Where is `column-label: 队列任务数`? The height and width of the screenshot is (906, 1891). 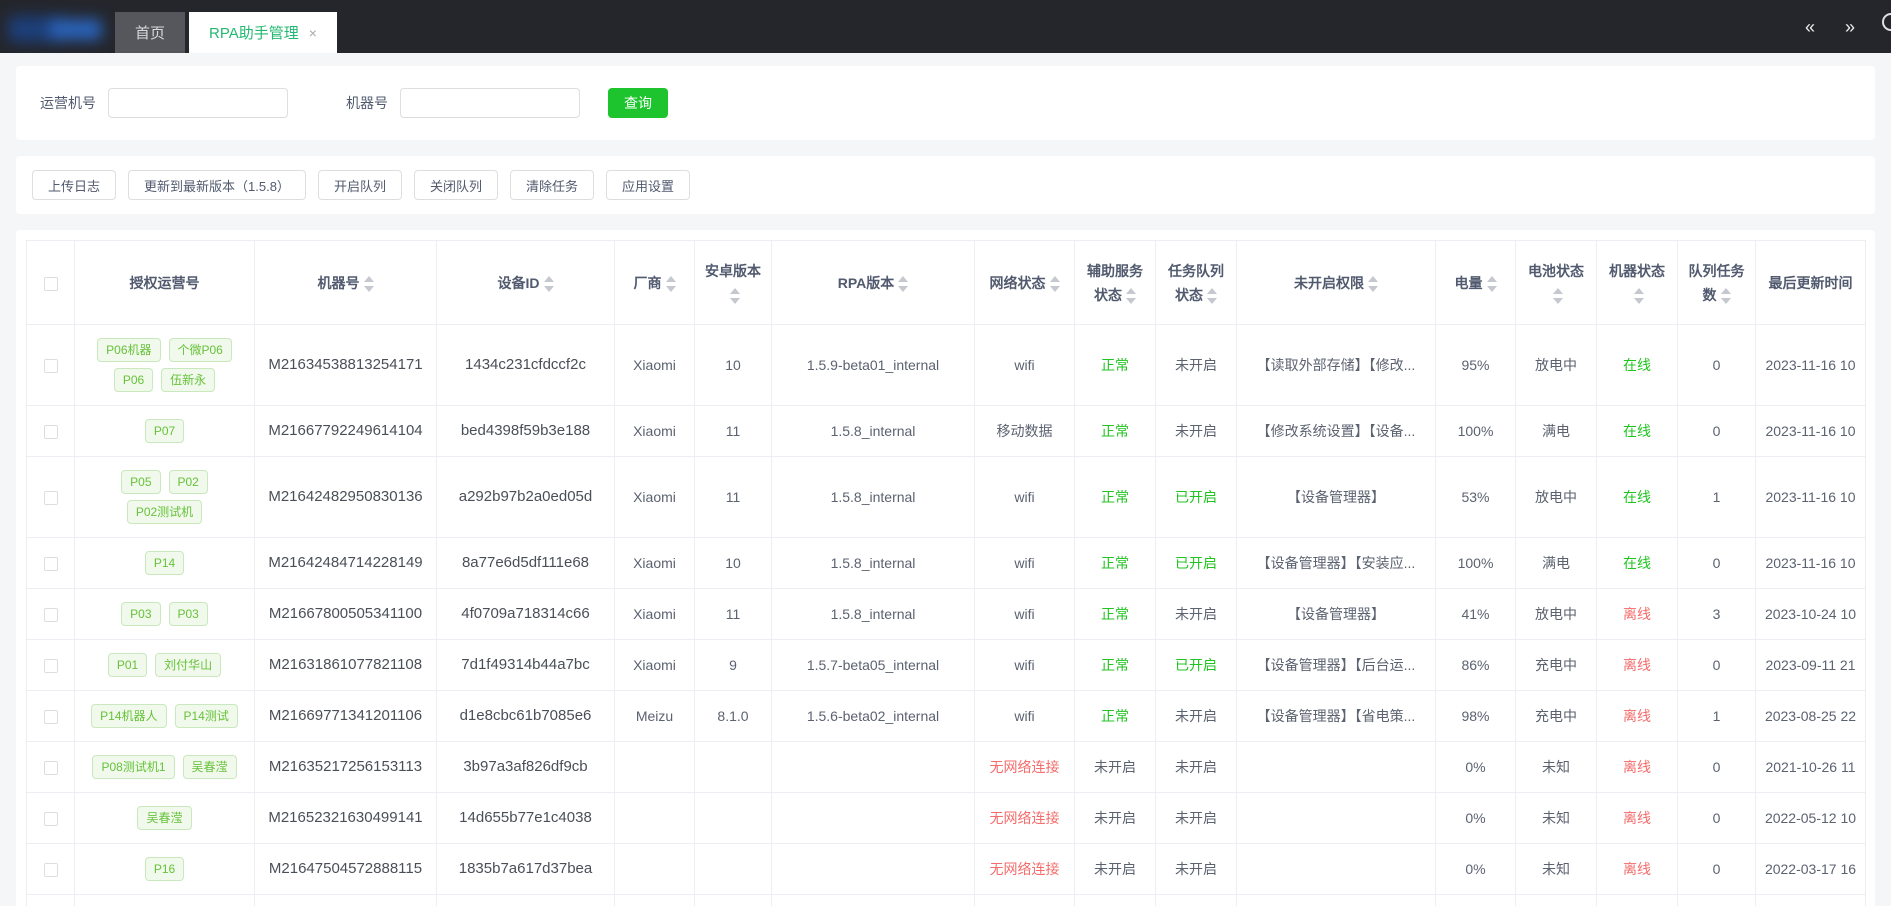
column-label: 队列任务数 is located at coordinates (1716, 282).